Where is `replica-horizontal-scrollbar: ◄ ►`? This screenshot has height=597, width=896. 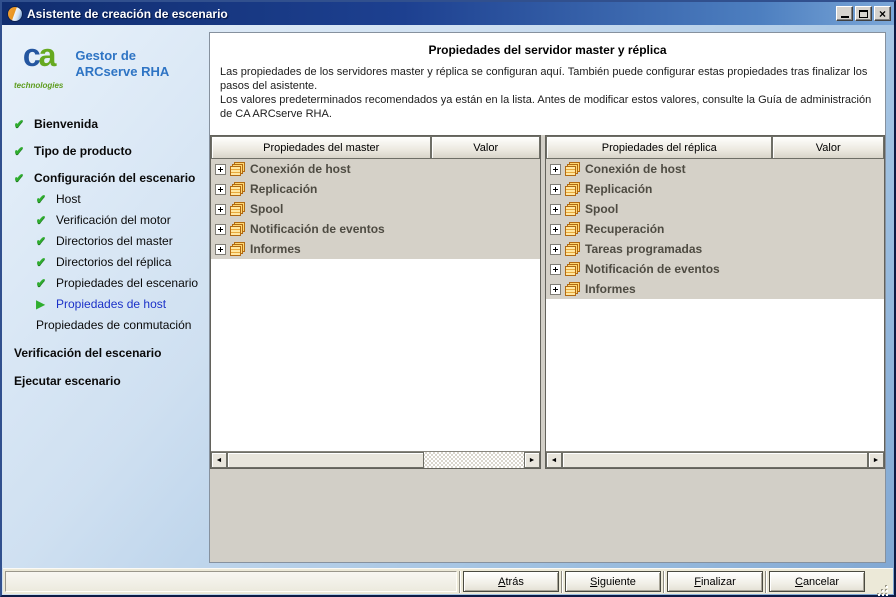 replica-horizontal-scrollbar: ◄ ► is located at coordinates (715, 459).